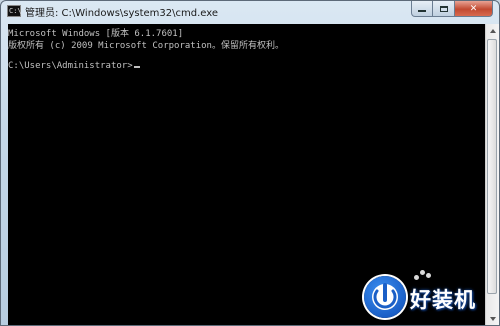 This screenshot has height=326, width=500. I want to click on watermark: 好装机, so click(429, 297).